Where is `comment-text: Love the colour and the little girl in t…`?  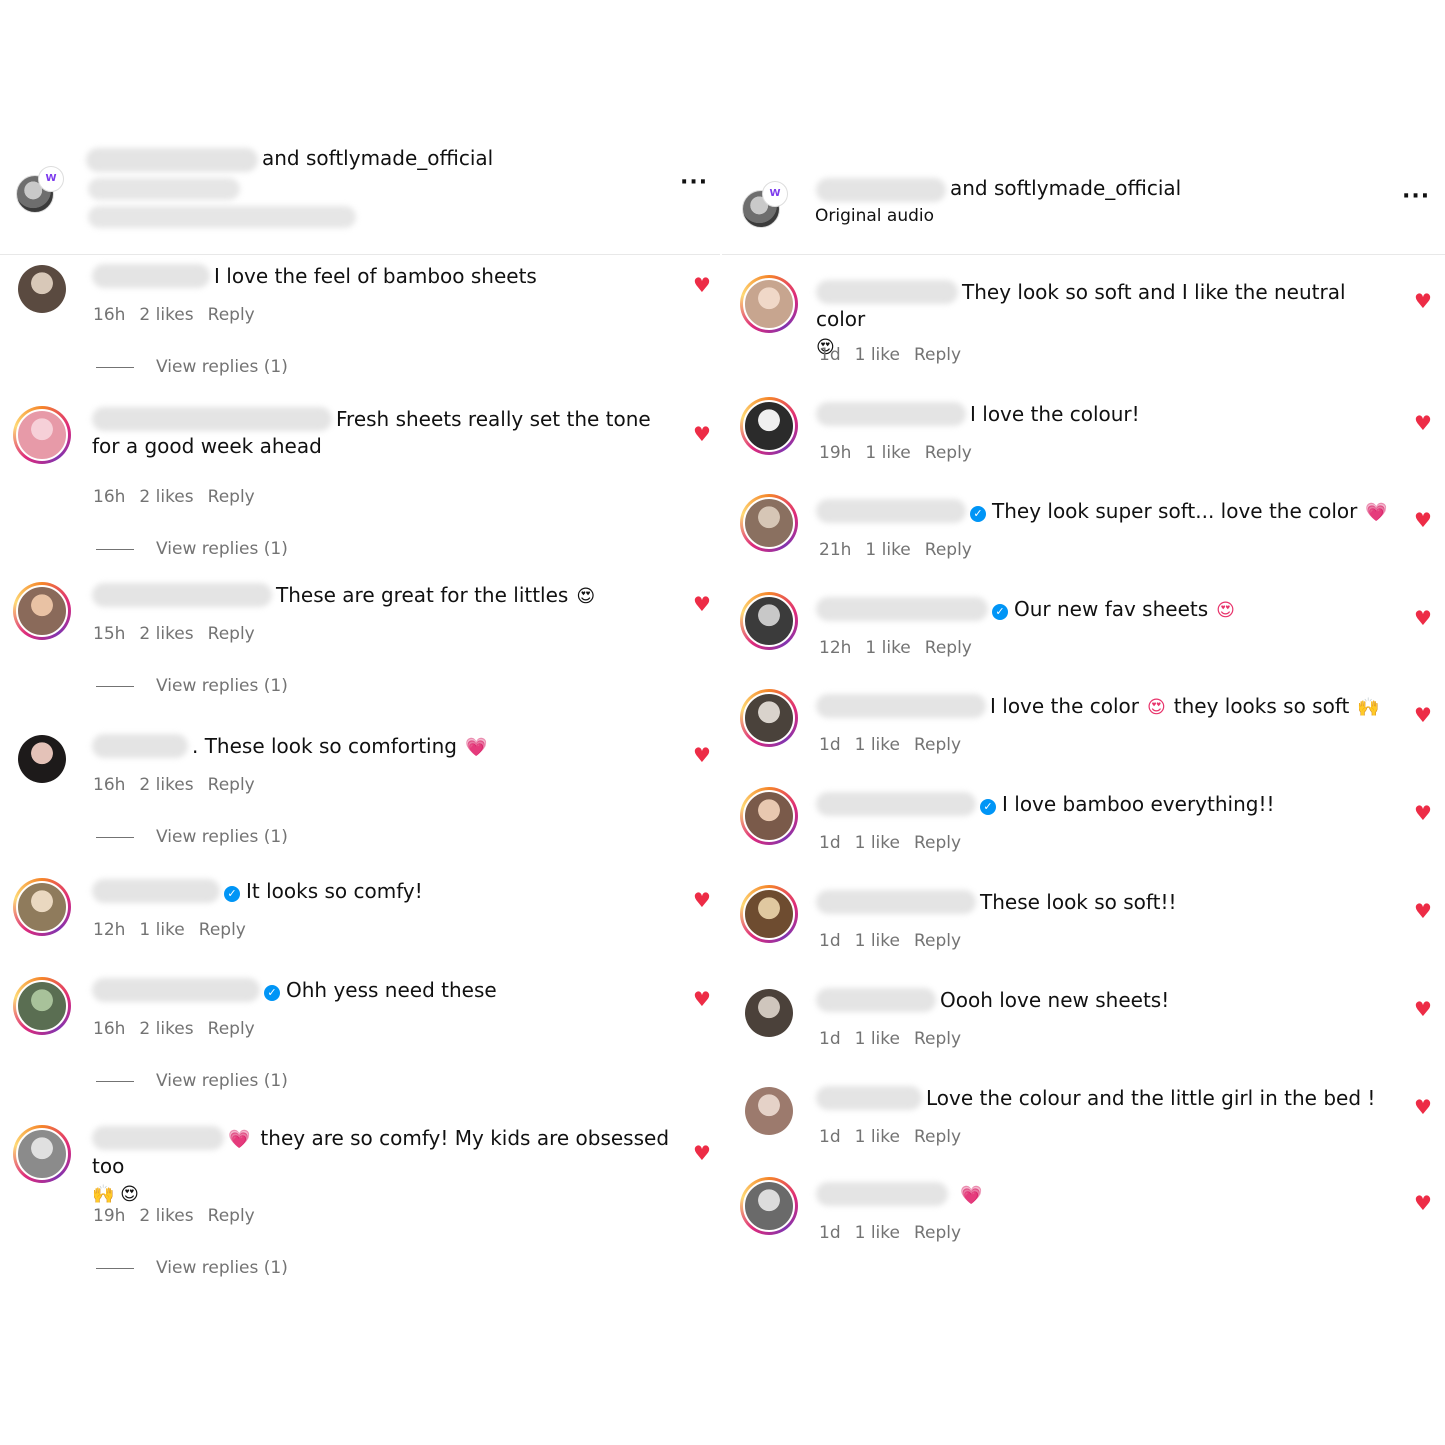 comment-text: Love the colour and the little girl in t… is located at coordinates (1106, 1098).